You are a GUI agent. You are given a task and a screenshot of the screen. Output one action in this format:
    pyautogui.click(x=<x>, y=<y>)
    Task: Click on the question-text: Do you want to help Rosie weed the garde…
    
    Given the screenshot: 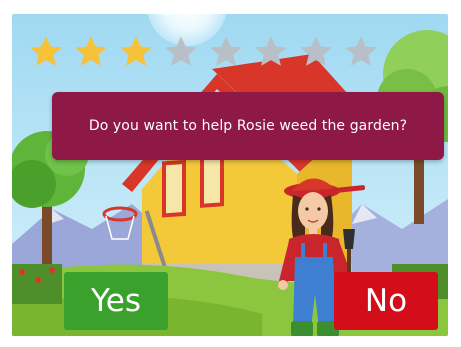 What is the action you would take?
    pyautogui.click(x=248, y=126)
    